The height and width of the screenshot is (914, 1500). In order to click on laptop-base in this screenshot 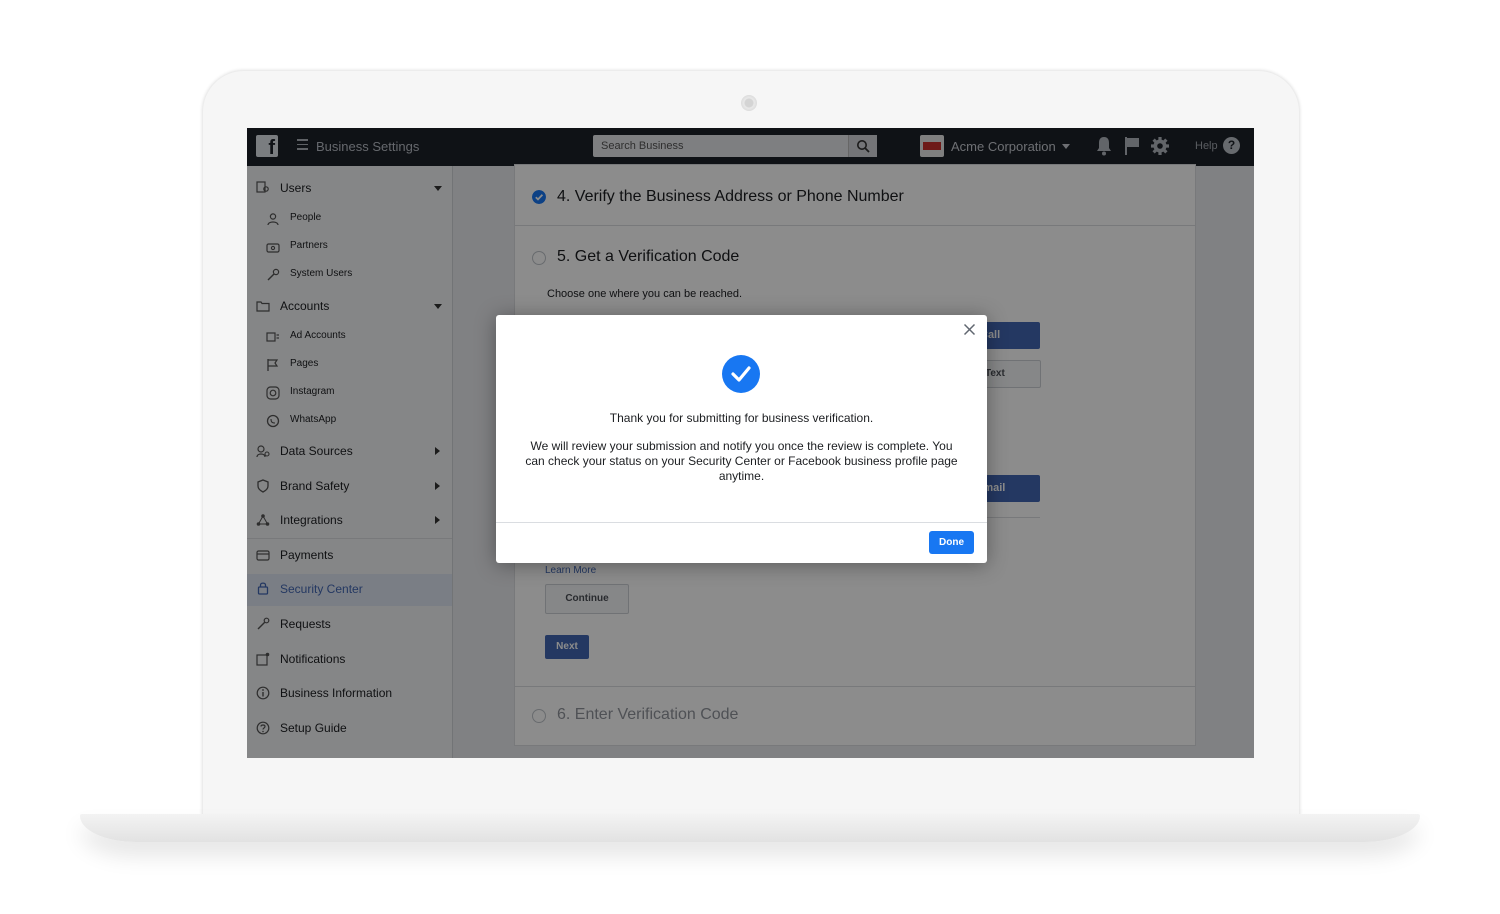, I will do `click(750, 828)`.